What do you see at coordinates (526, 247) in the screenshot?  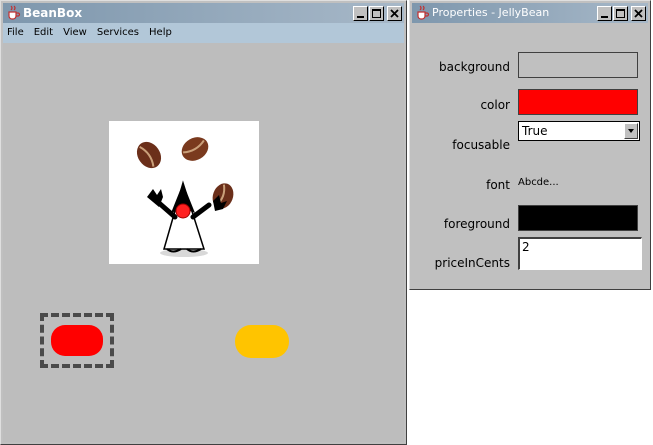 I see `price-in-cents-value: 2` at bounding box center [526, 247].